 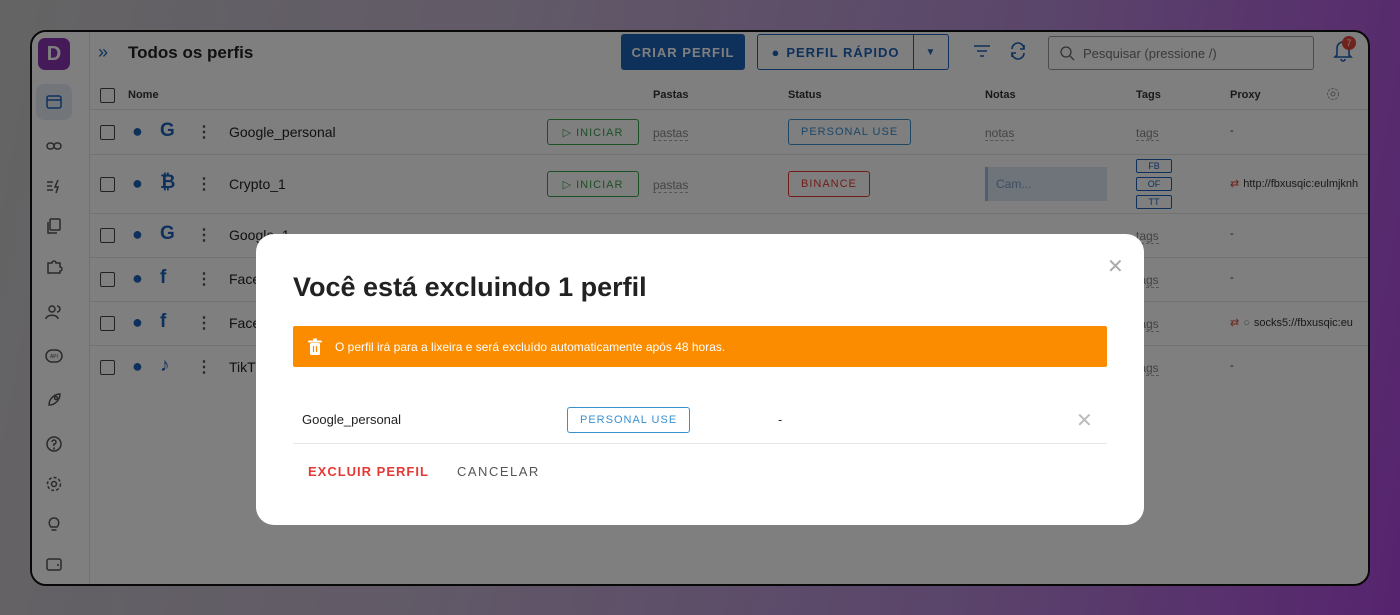 I want to click on profile-name: Google_personal, so click(x=352, y=419).